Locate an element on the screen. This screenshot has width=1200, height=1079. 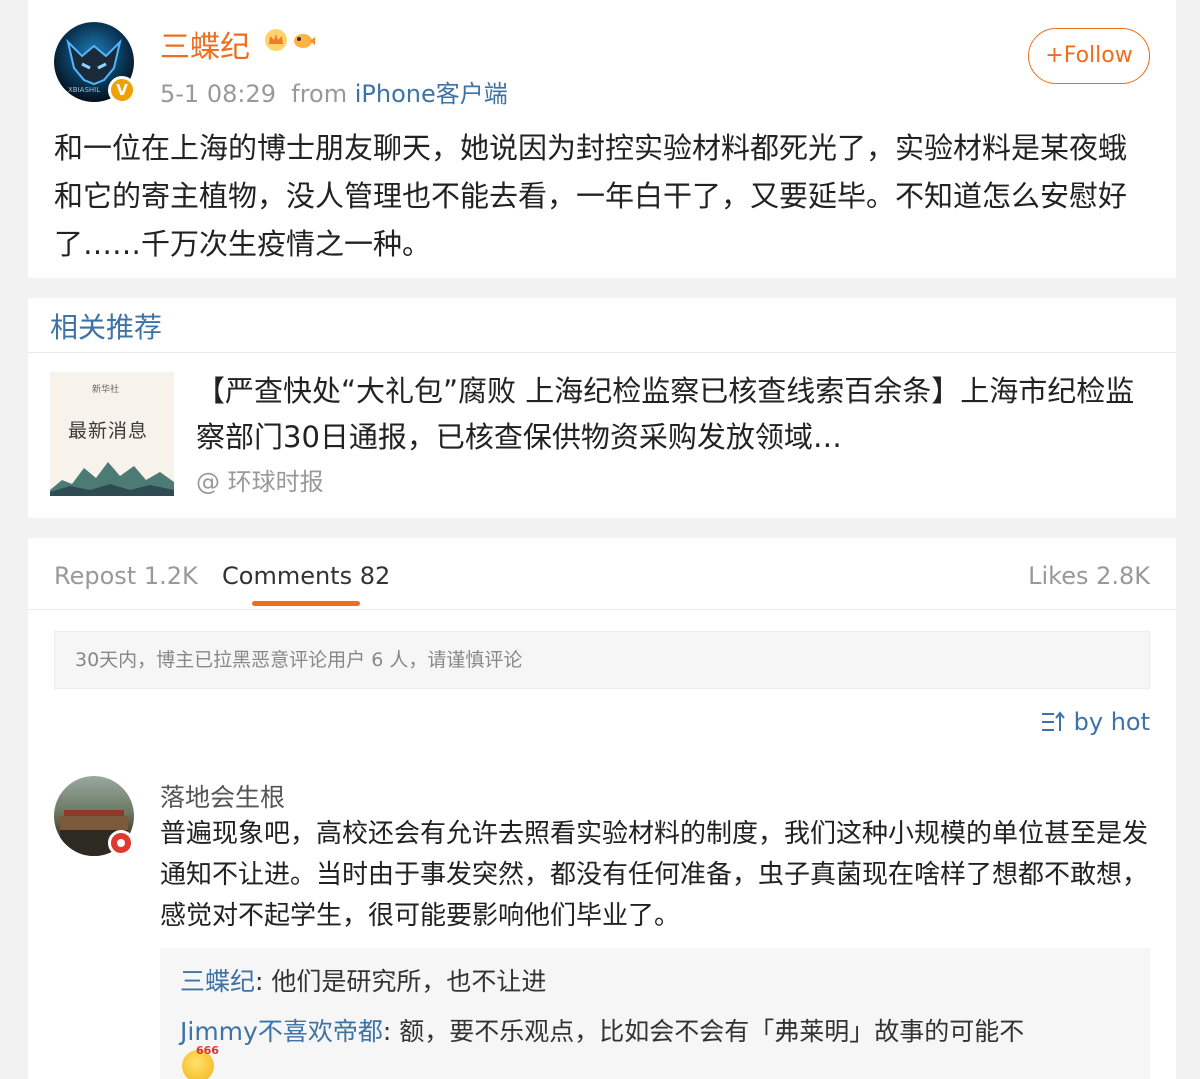
skyline-graphic is located at coordinates (112, 479).